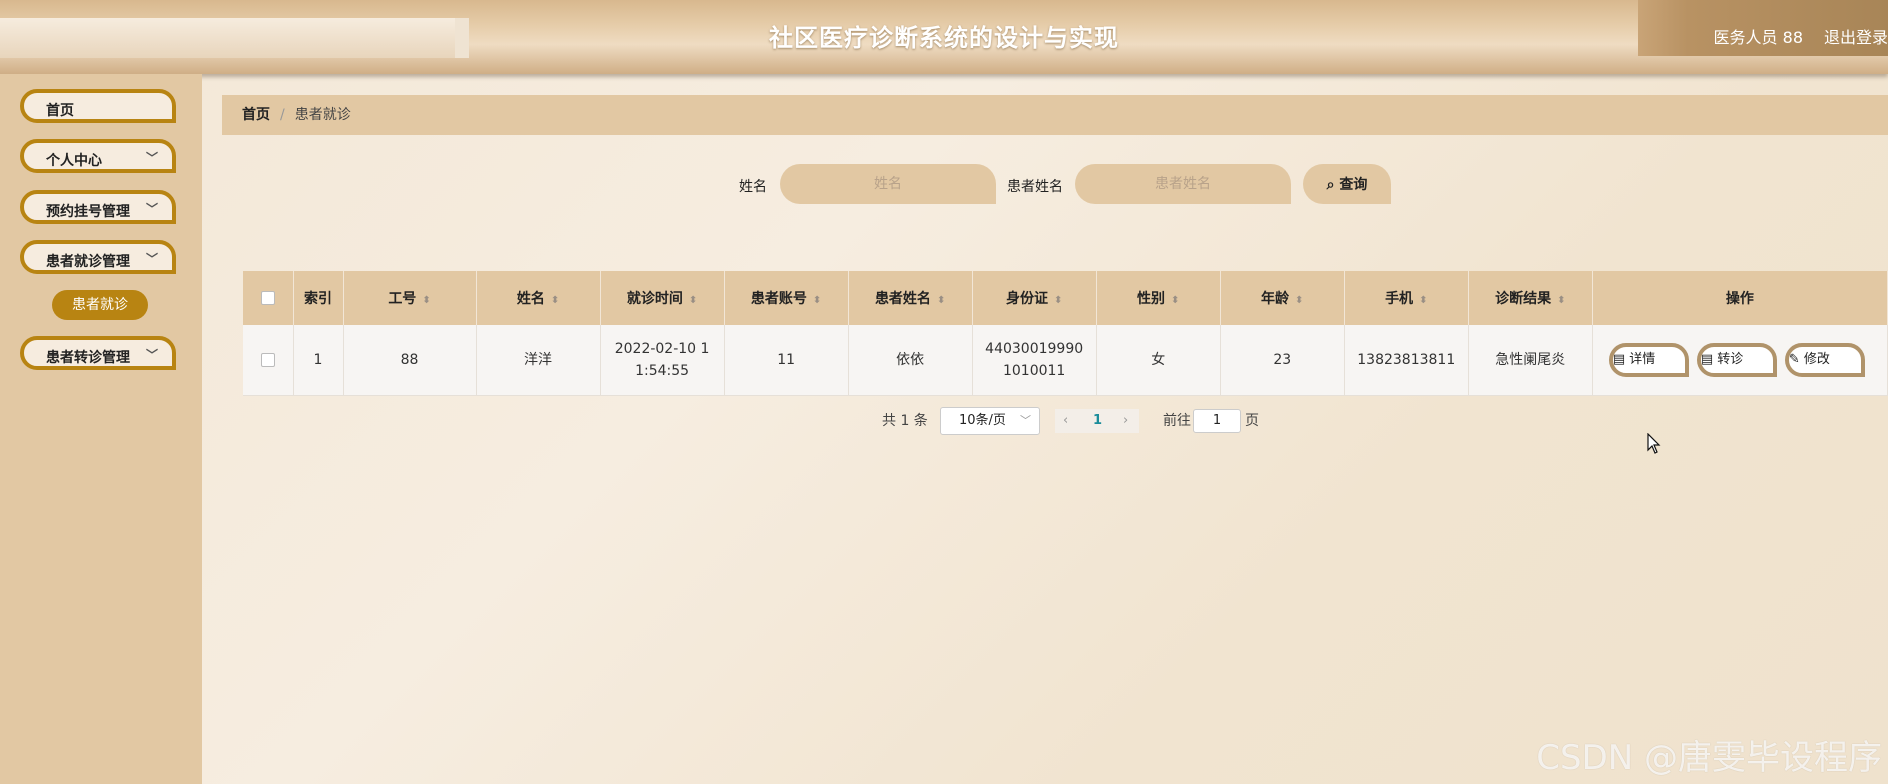  Describe the element at coordinates (1736, 360) in the screenshot. I see `referral-button: ▤ 转诊` at that location.